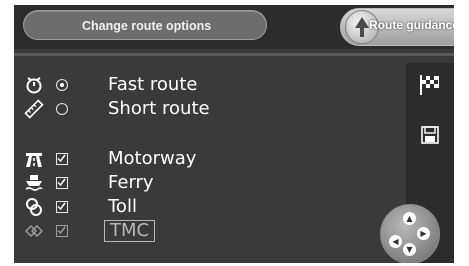  What do you see at coordinates (159, 108) in the screenshot?
I see `option-label: Short route` at bounding box center [159, 108].